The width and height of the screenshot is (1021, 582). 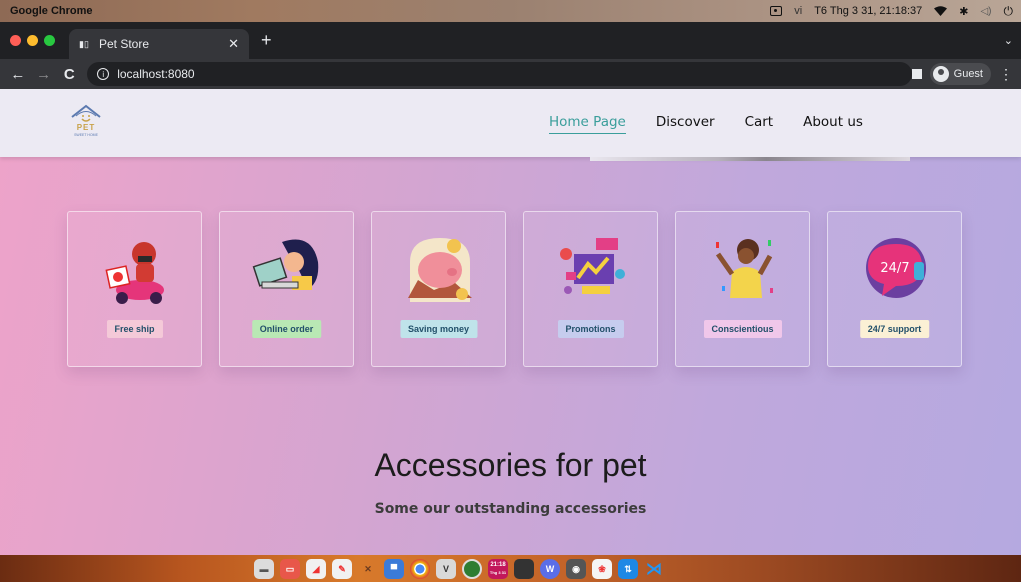 I want to click on clock-icon: 21:18 Thg 3 31, so click(x=498, y=569).